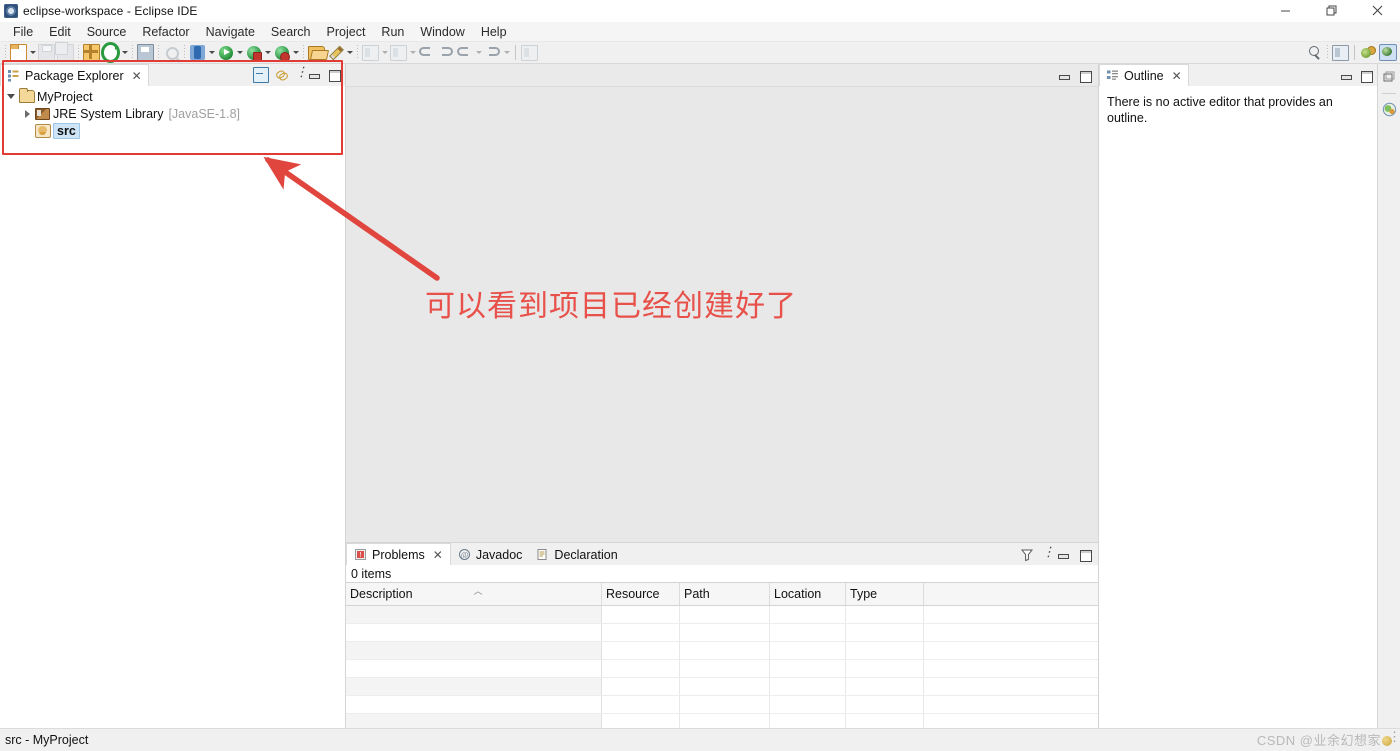 Image resolution: width=1400 pixels, height=751 pixels. What do you see at coordinates (74, 75) in the screenshot?
I see `tab-package-explorer: Package Explorer ✕` at bounding box center [74, 75].